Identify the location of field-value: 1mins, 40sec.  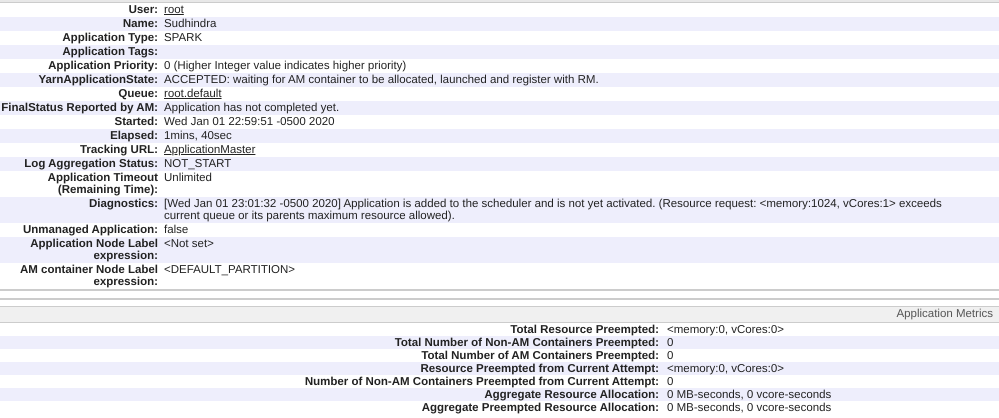
(198, 136).